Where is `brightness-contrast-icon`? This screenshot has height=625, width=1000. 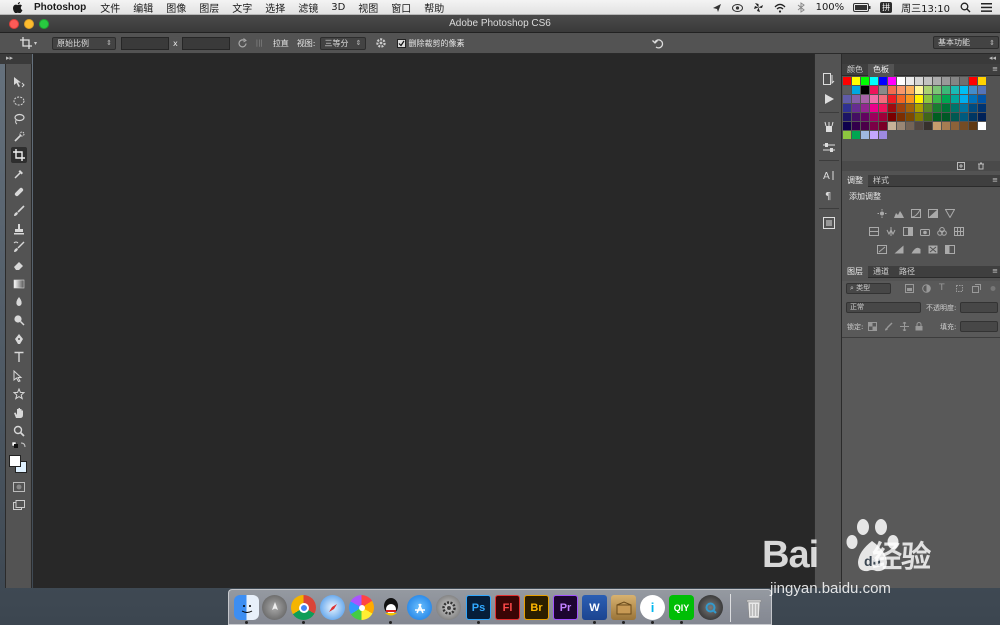 brightness-contrast-icon is located at coordinates (882, 213).